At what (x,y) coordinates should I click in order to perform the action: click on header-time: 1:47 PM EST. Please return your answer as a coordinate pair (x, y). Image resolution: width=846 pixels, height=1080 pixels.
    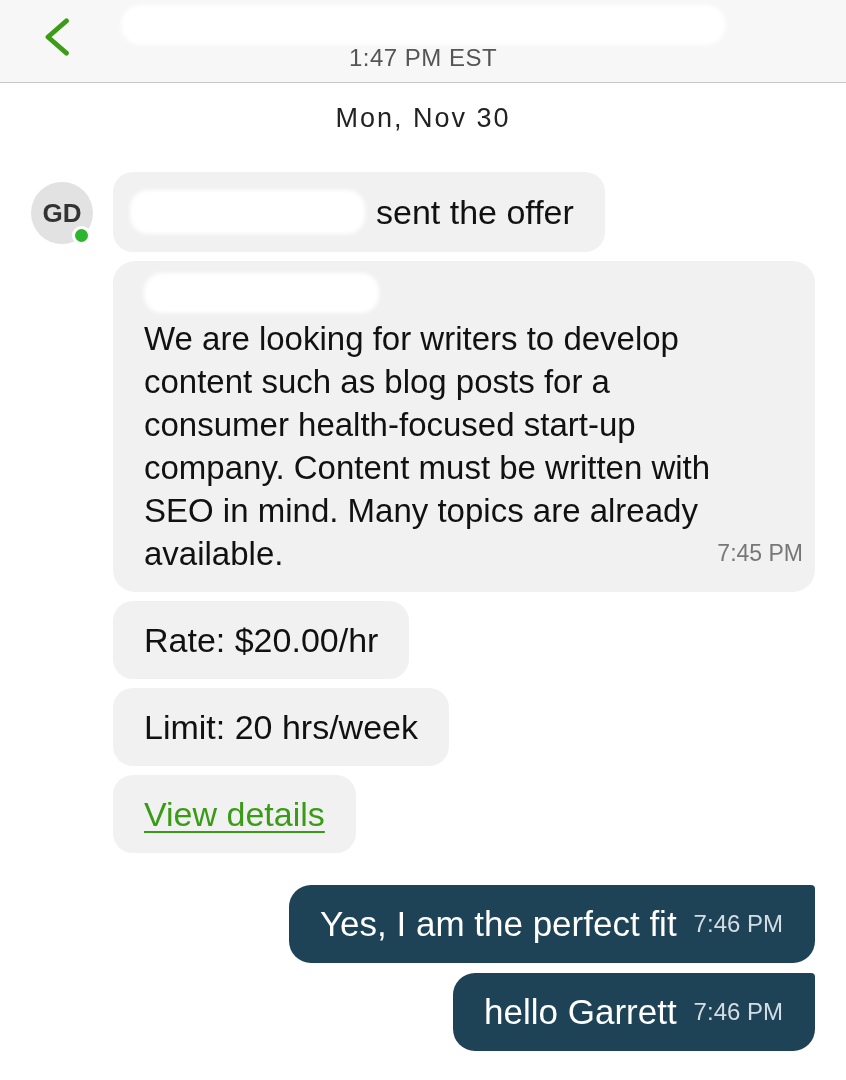
    Looking at the image, I should click on (423, 58).